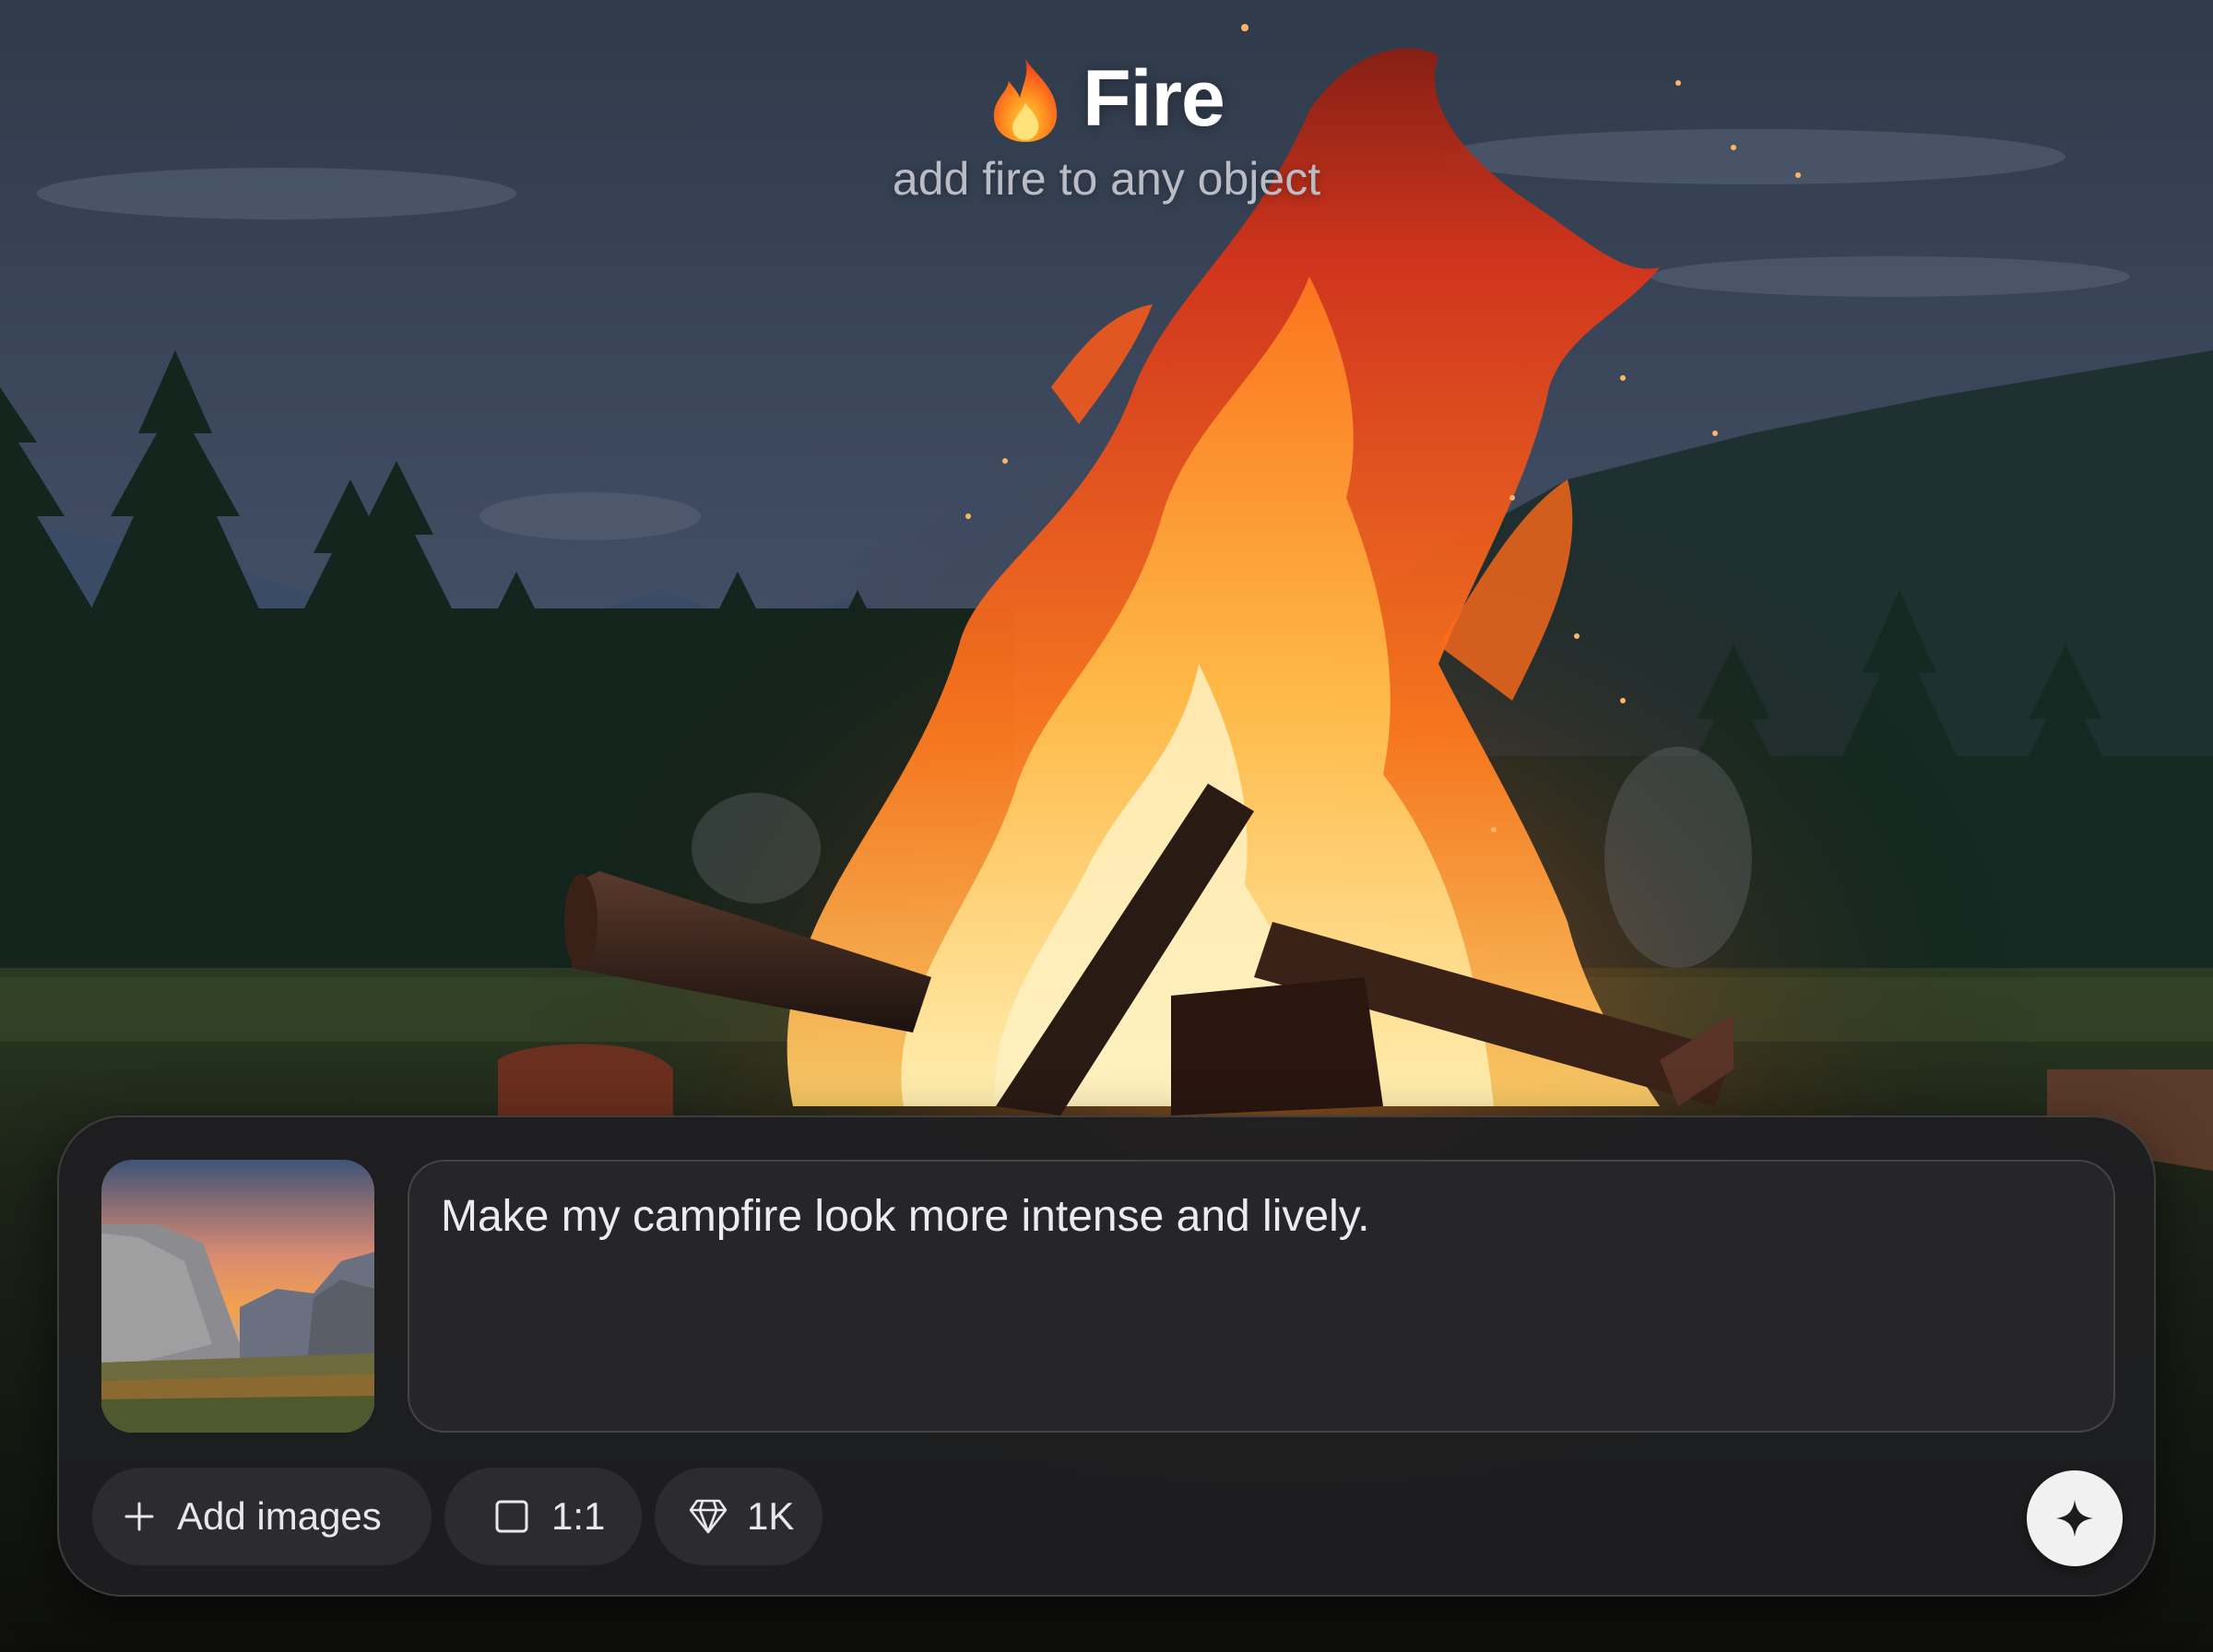  What do you see at coordinates (139, 1516) in the screenshot?
I see `plus-icon` at bounding box center [139, 1516].